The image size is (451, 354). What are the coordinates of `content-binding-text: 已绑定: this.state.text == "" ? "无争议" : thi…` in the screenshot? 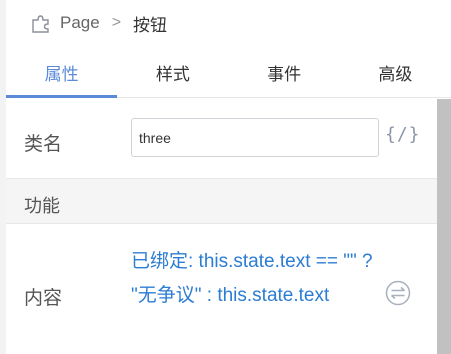 It's located at (253, 279).